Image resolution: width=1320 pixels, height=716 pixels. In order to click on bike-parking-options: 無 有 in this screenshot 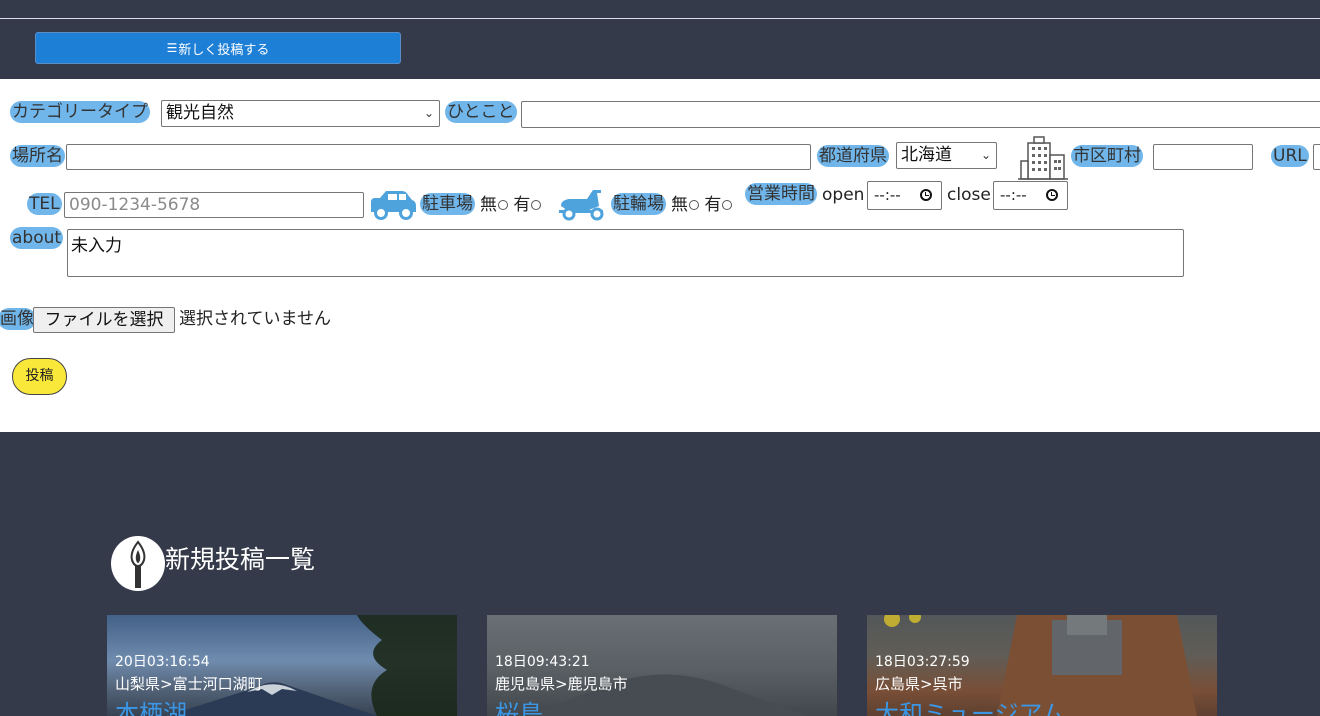, I will do `click(702, 205)`.